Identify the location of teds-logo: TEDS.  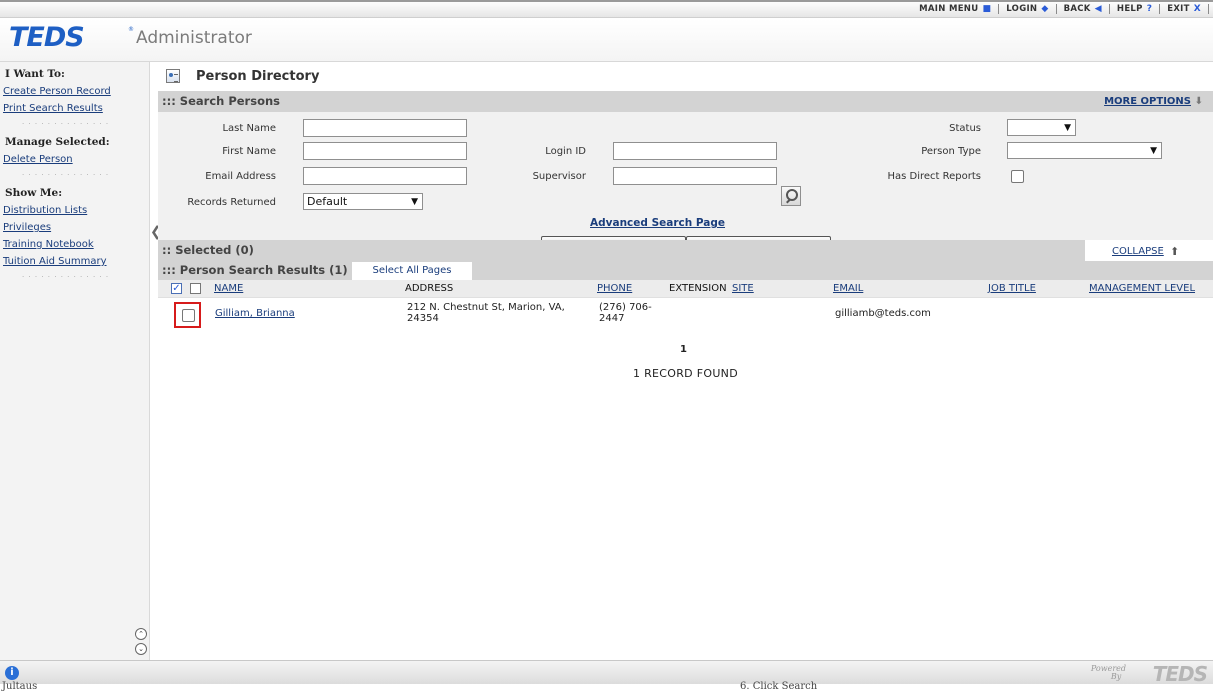
(47, 37).